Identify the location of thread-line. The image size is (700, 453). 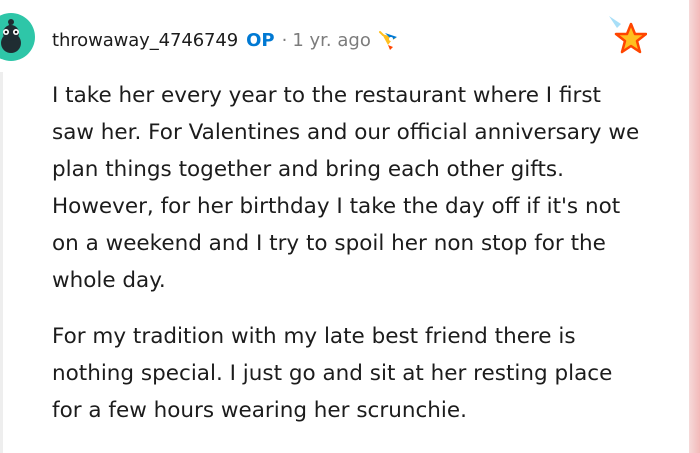
(1, 262).